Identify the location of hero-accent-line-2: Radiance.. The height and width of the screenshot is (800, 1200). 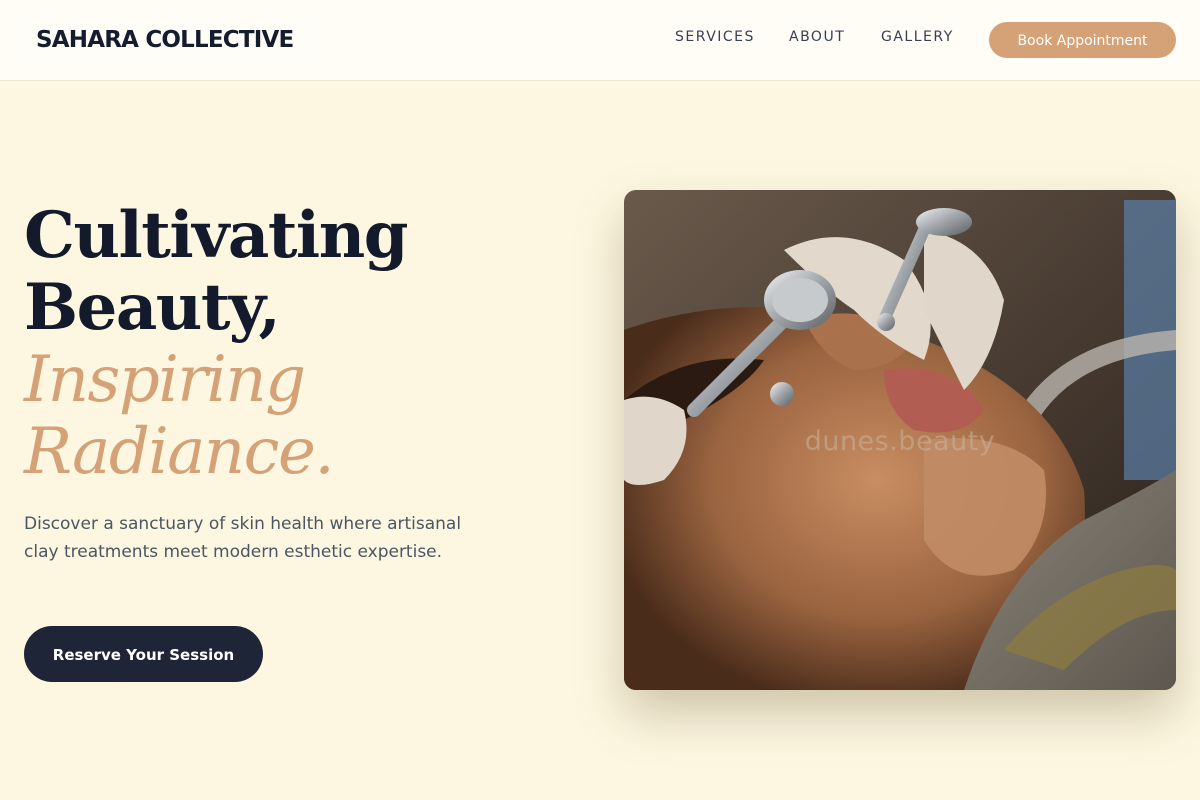
(179, 452).